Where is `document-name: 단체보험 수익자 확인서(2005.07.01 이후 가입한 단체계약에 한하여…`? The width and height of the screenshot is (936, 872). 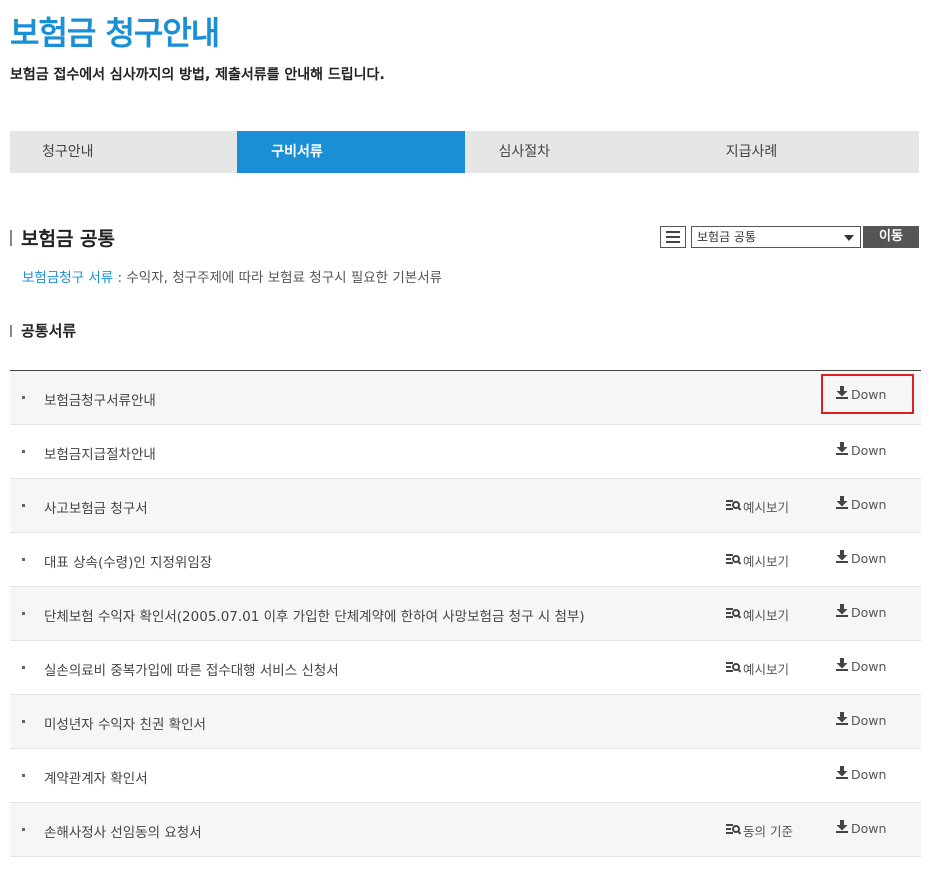
document-name: 단체보험 수익자 확인서(2005.07.01 이후 가입한 단체계약에 한하여… is located at coordinates (314, 617).